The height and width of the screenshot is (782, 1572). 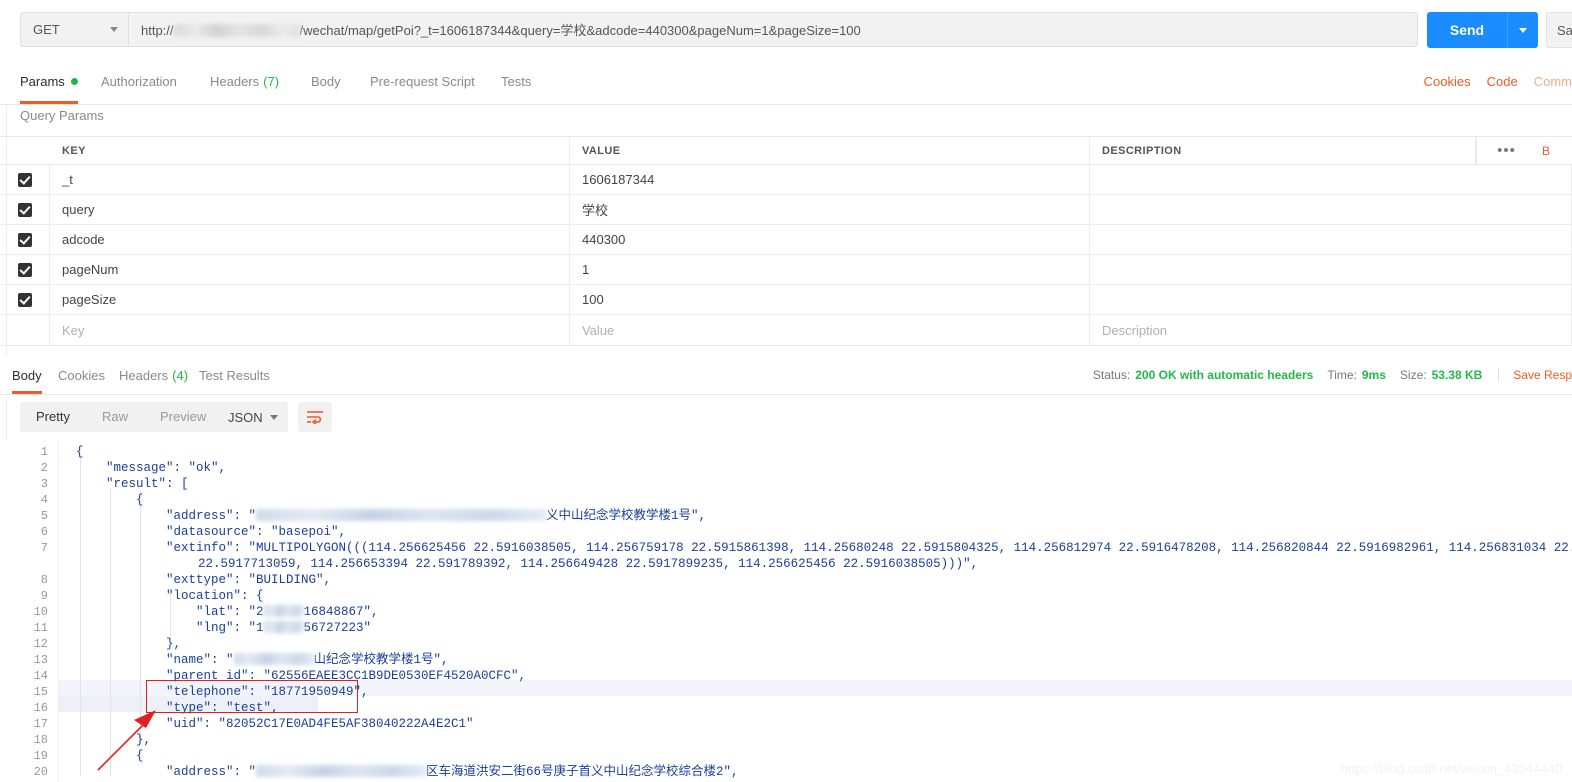 I want to click on chevron-down-icon, so click(x=274, y=417).